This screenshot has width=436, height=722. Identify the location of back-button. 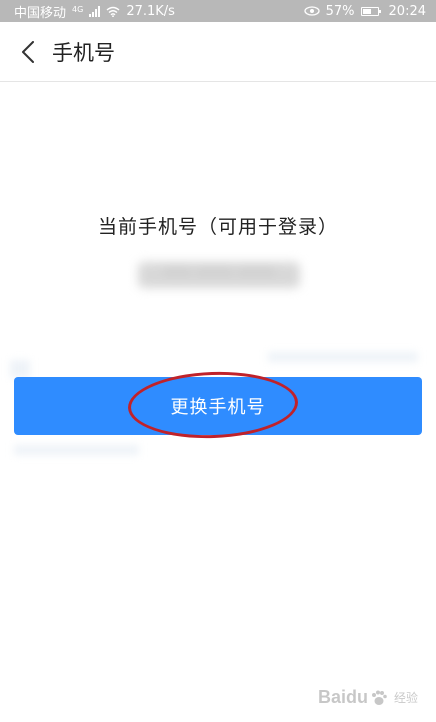
(28, 52).